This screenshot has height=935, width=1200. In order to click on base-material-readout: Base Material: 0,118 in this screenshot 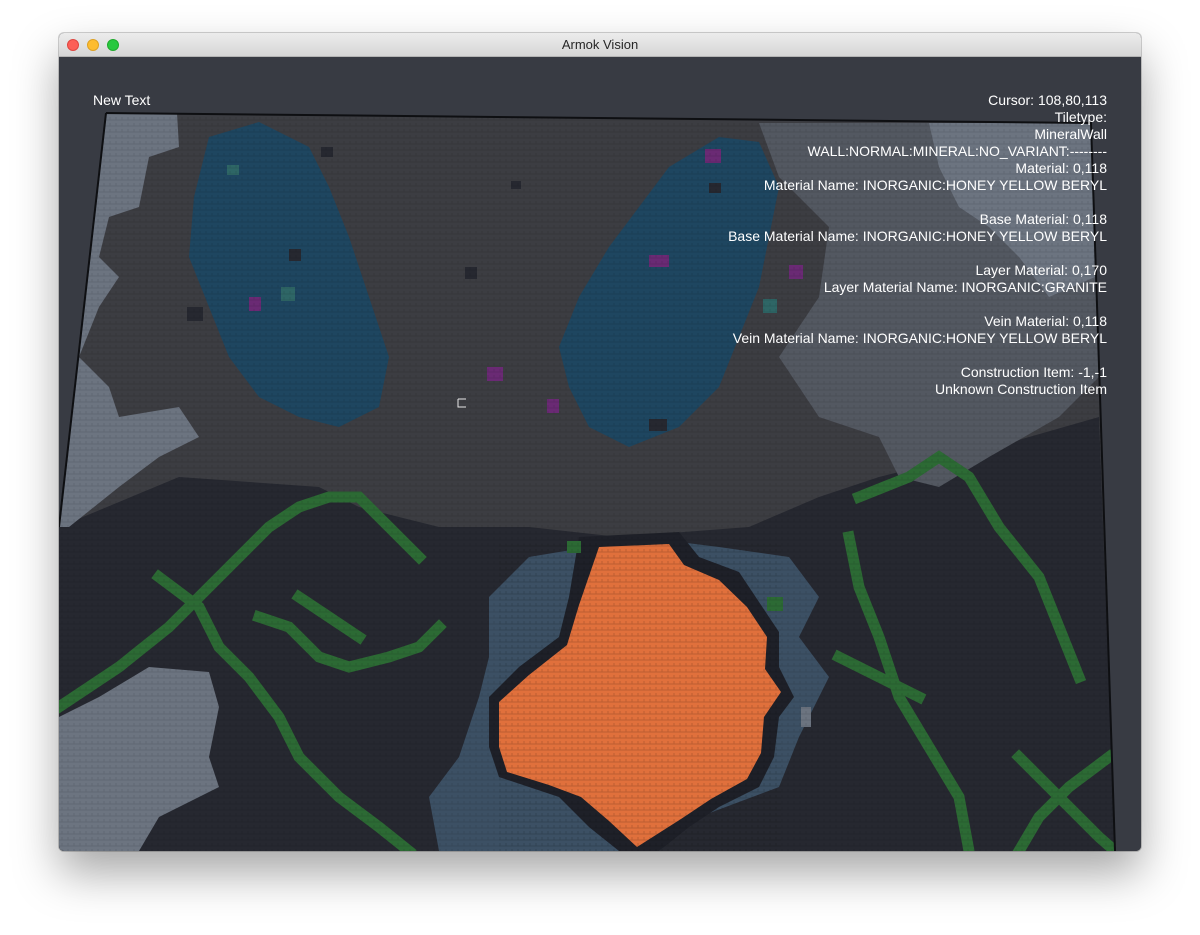, I will do `click(1043, 219)`.